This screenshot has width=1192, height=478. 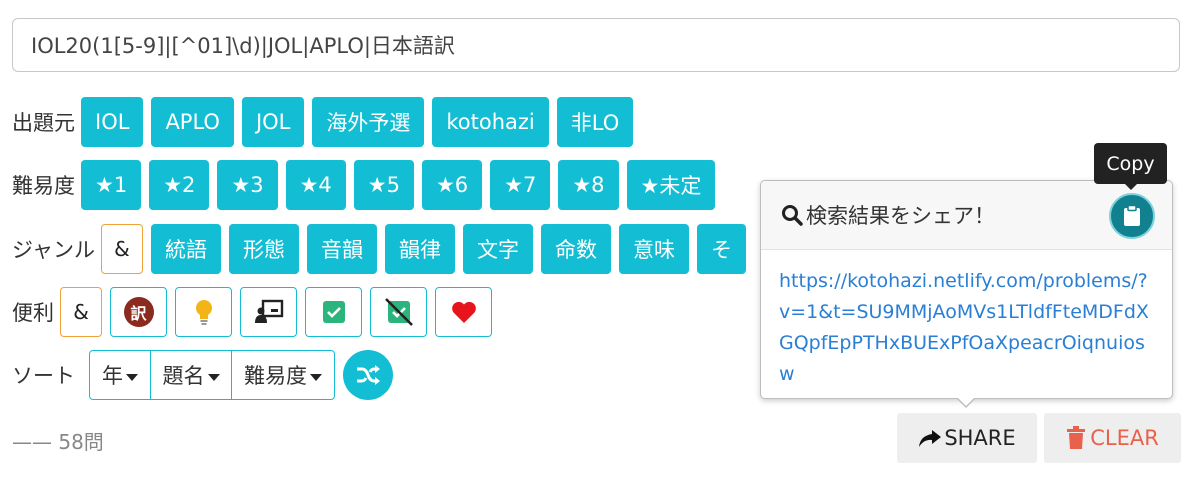 I want to click on translation-filter-button: 訳, so click(x=138, y=312).